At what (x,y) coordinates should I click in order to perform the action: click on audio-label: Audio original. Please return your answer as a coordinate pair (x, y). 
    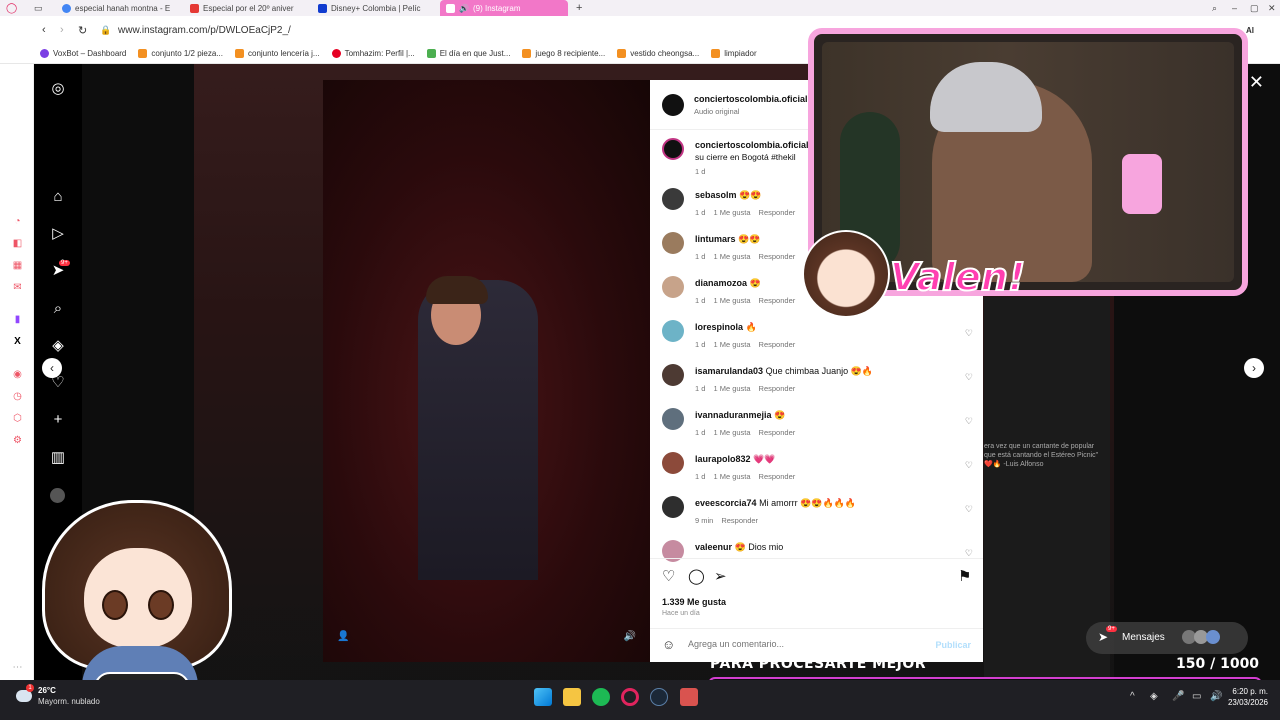
    Looking at the image, I should click on (716, 111).